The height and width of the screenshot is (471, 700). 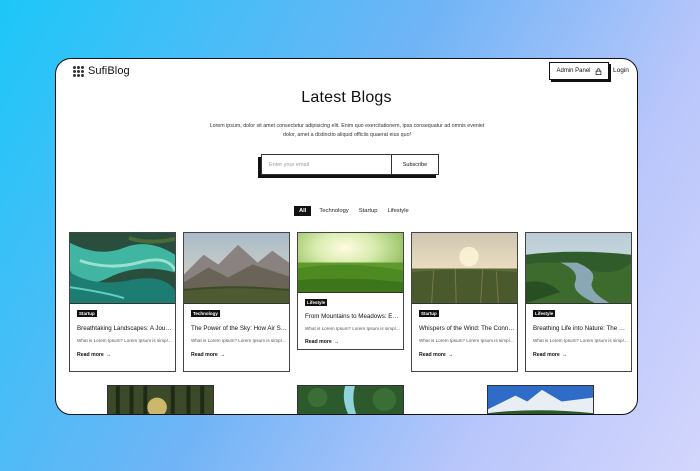 What do you see at coordinates (346, 97) in the screenshot?
I see `page-title: Latest Blogs` at bounding box center [346, 97].